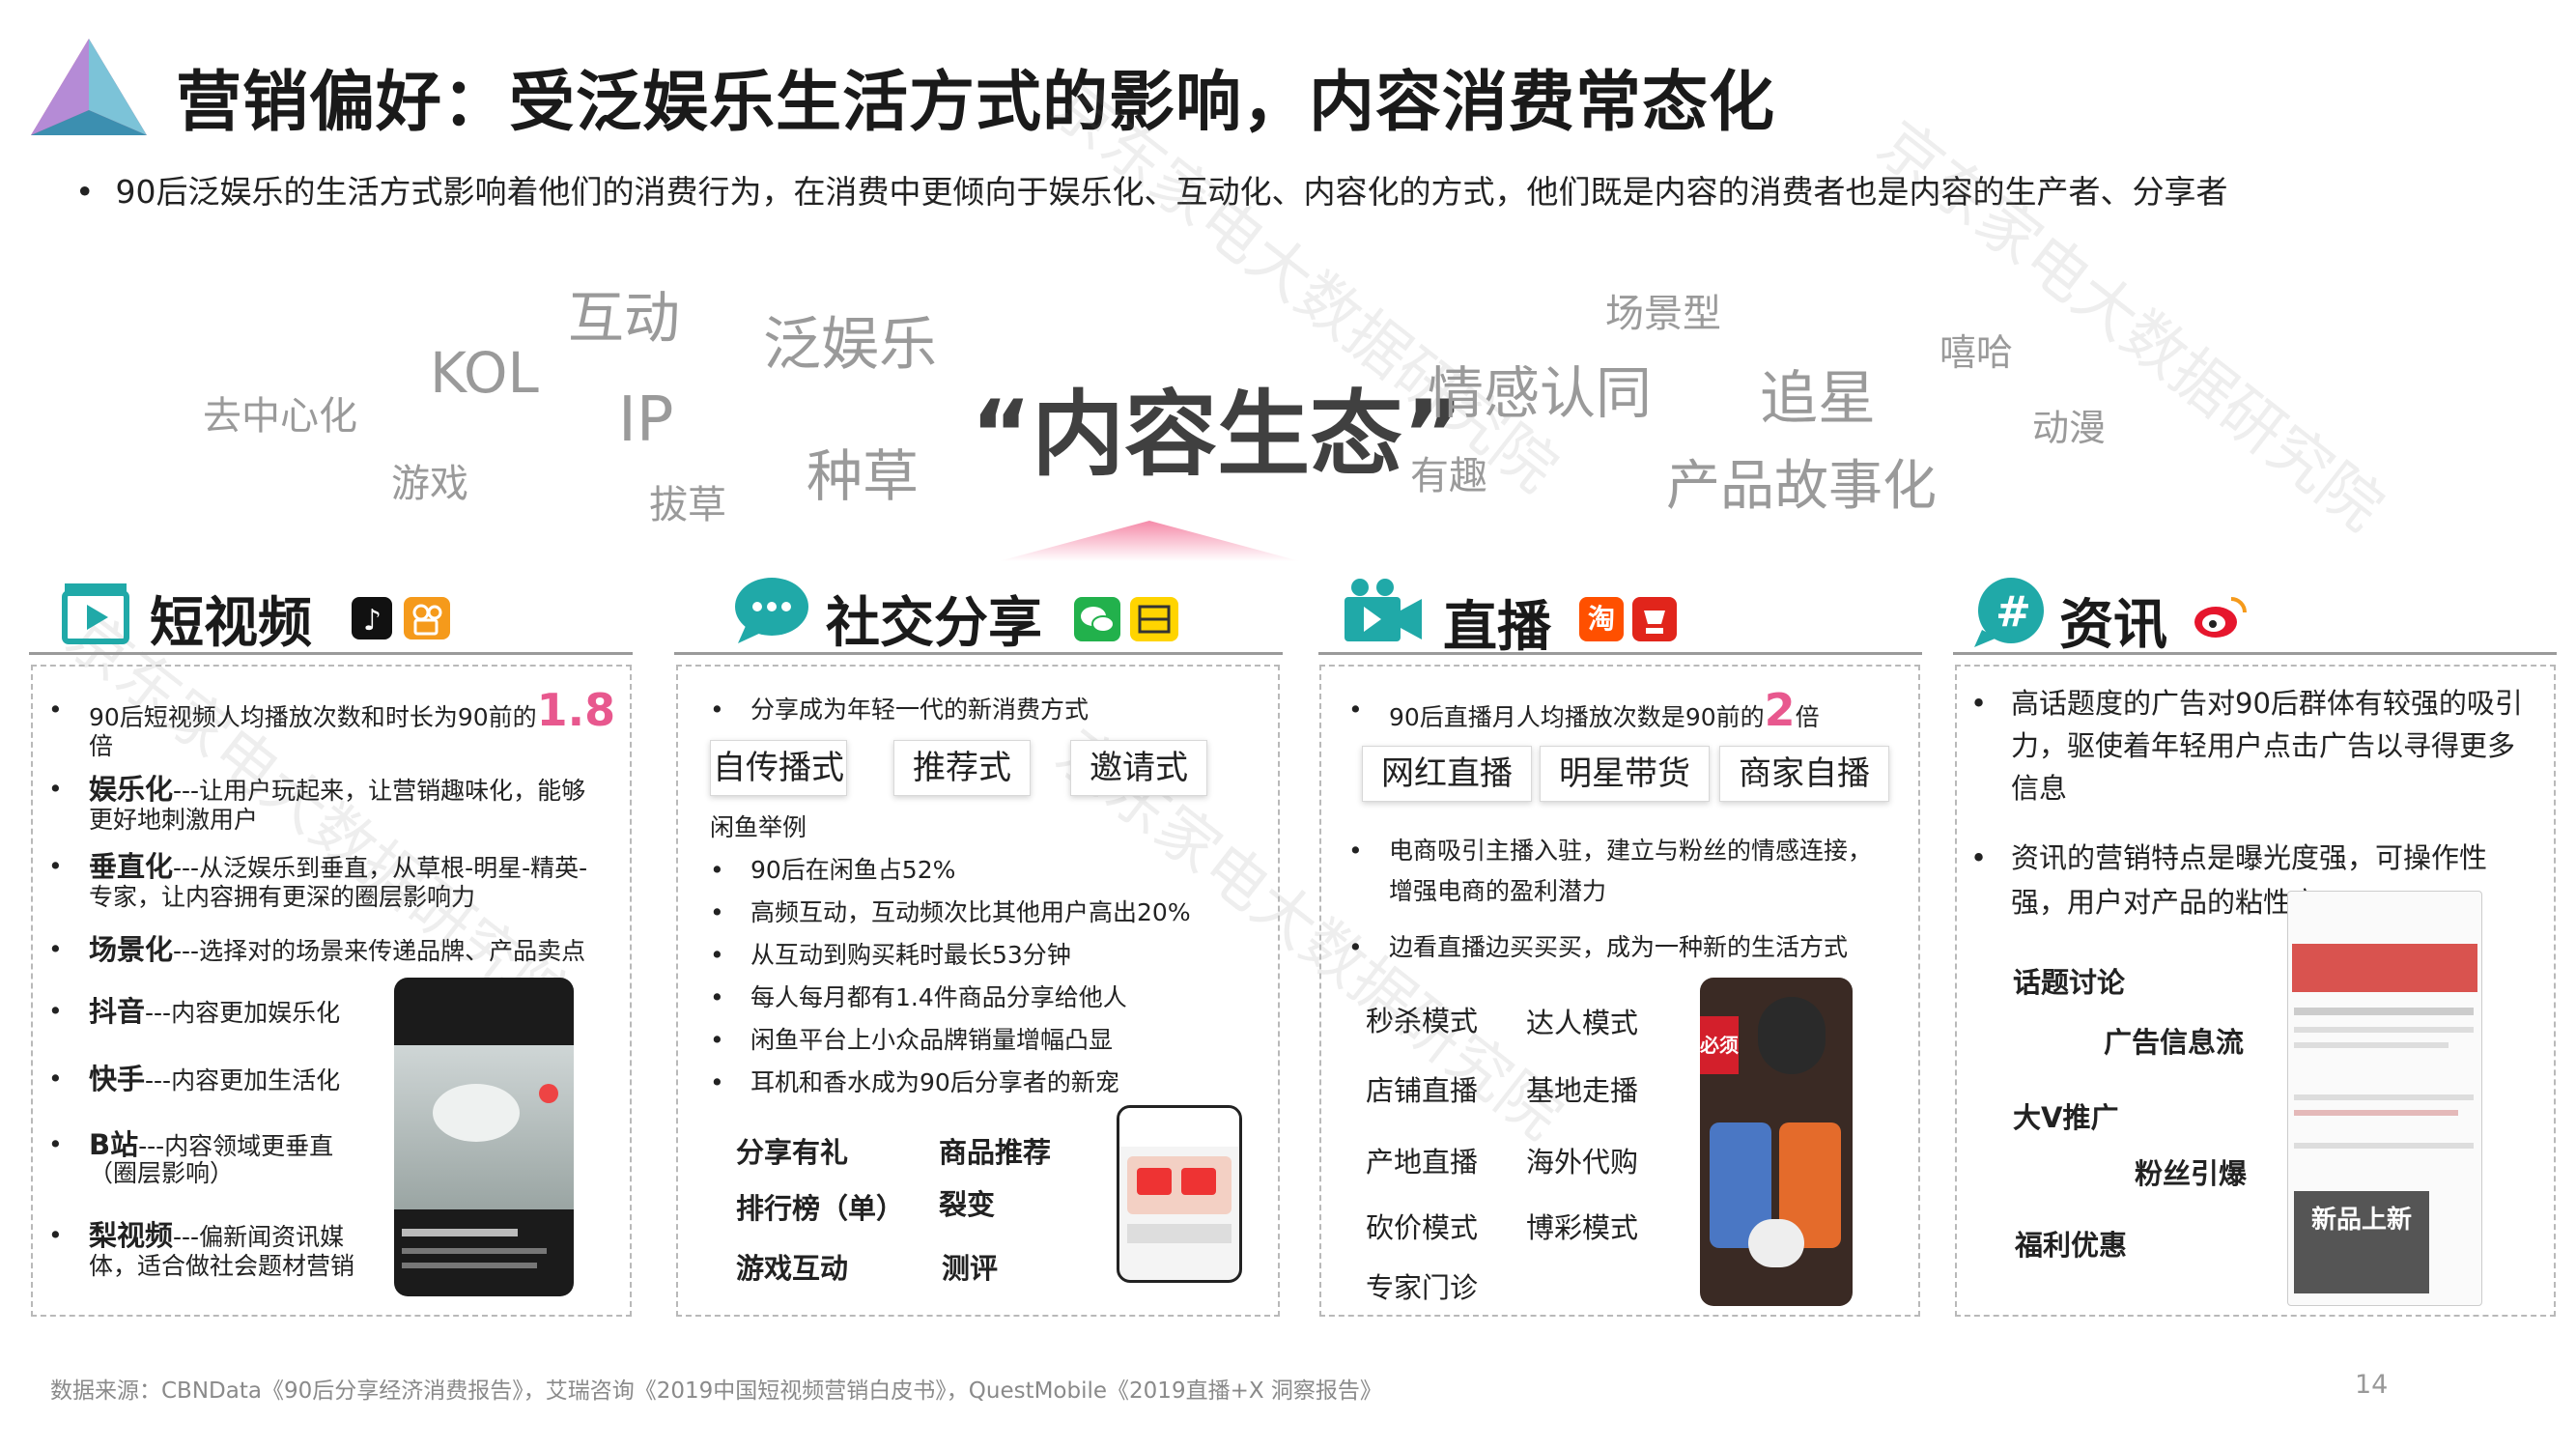 The height and width of the screenshot is (1449, 2576). What do you see at coordinates (1582, 1090) in the screenshot?
I see `mode-label: 基地走播` at bounding box center [1582, 1090].